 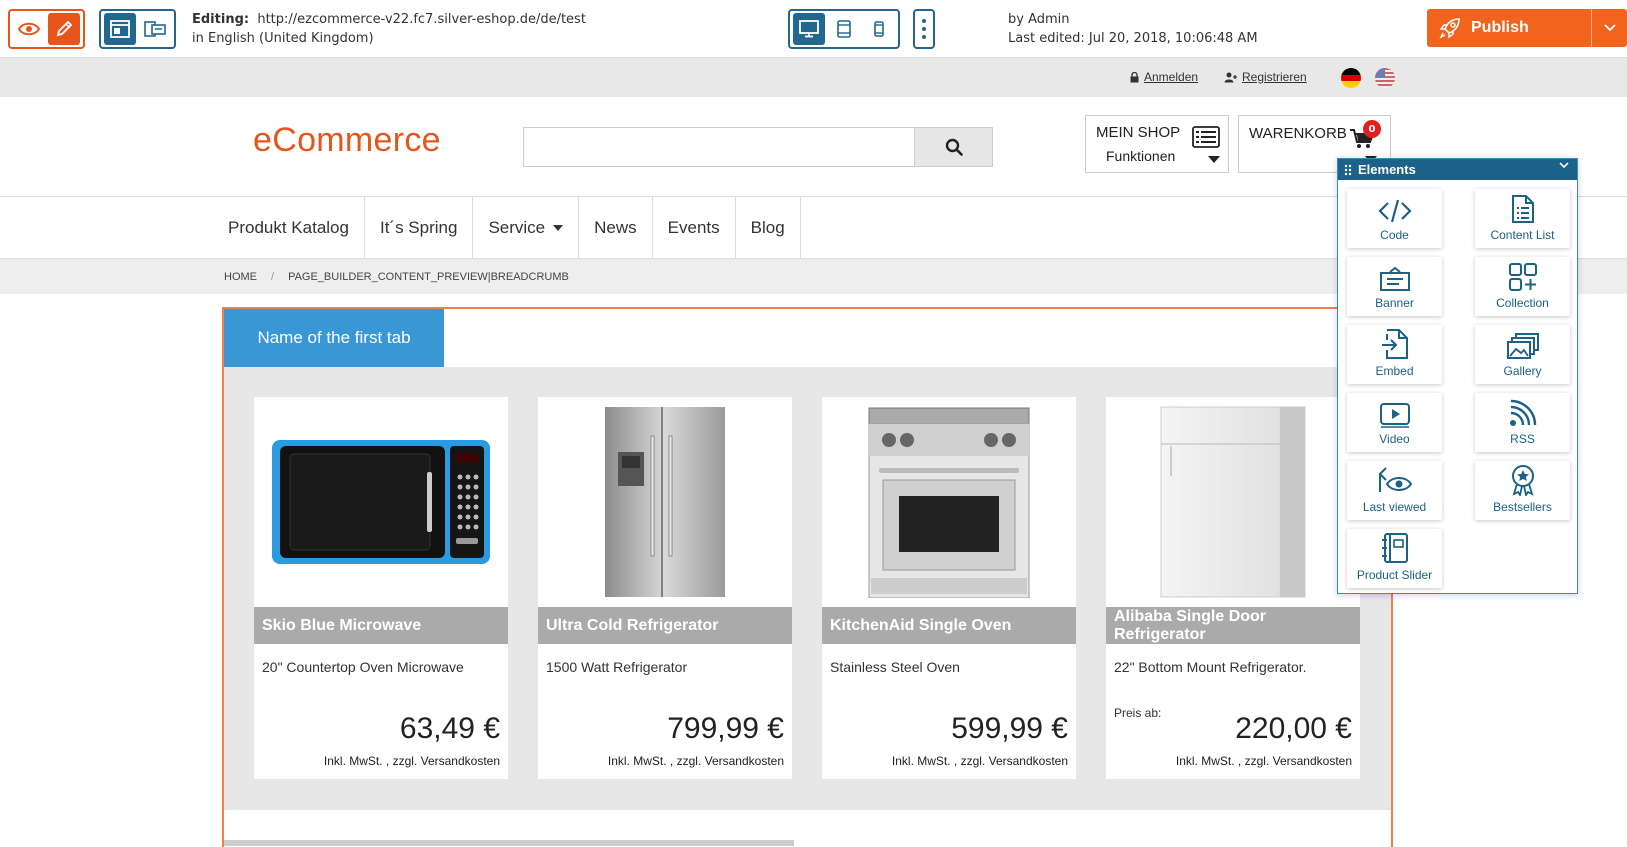 I want to click on element-bestsellers: Bestsellers, so click(x=1522, y=490).